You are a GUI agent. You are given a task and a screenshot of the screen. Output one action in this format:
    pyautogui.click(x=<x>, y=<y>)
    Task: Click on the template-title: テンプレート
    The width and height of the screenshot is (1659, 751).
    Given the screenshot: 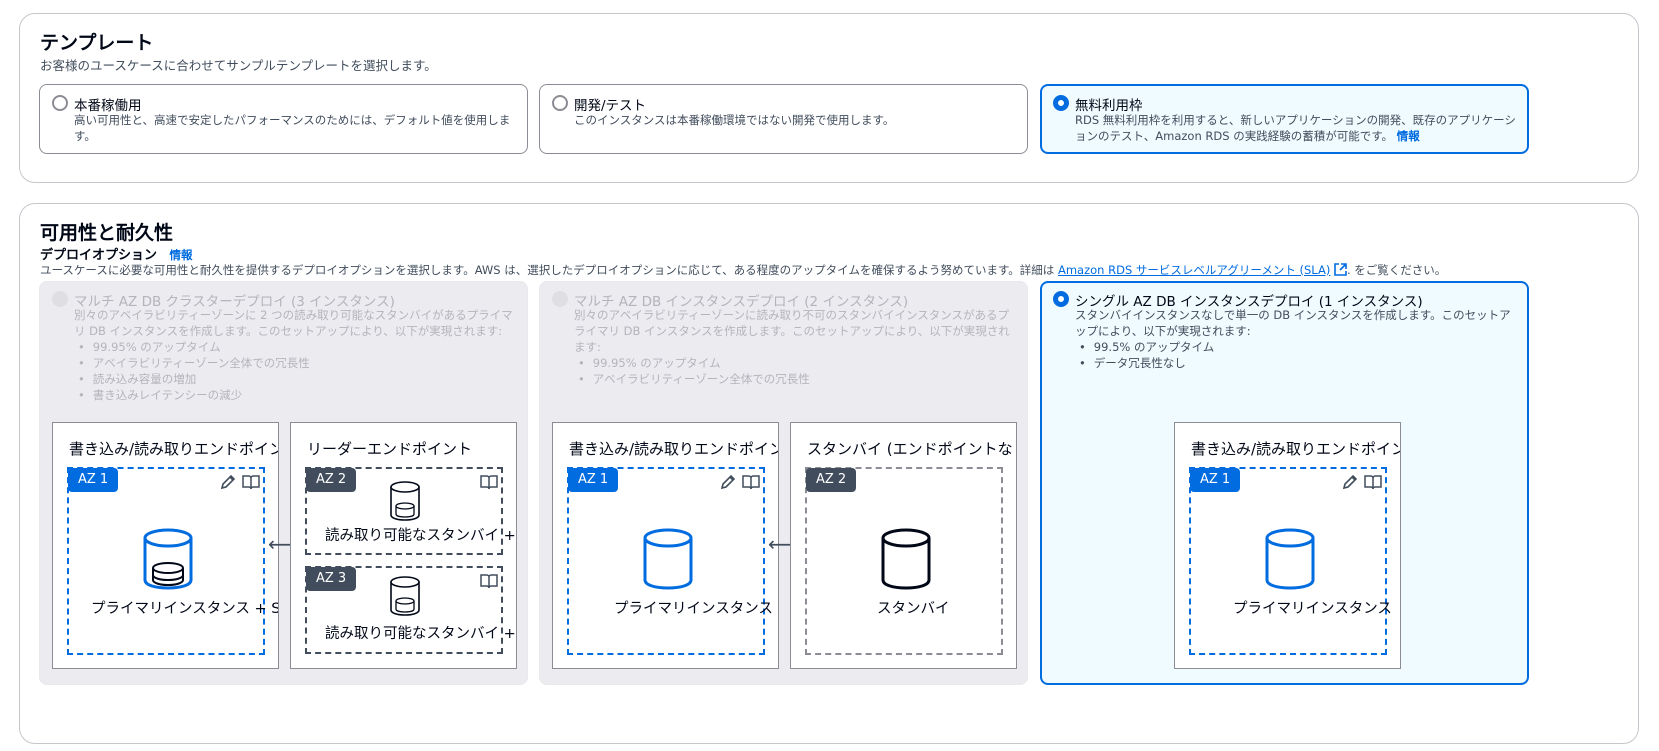 What is the action you would take?
    pyautogui.click(x=97, y=43)
    